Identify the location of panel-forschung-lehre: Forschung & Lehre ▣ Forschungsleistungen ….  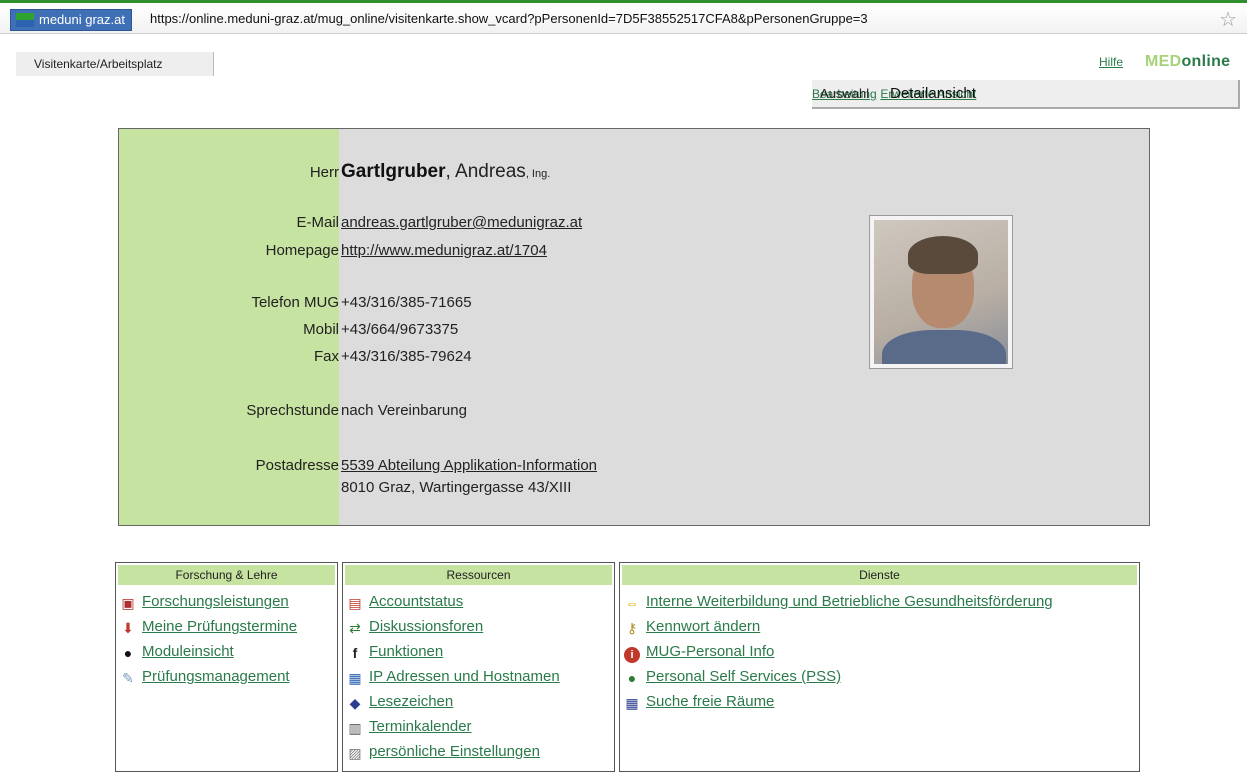
(226, 667).